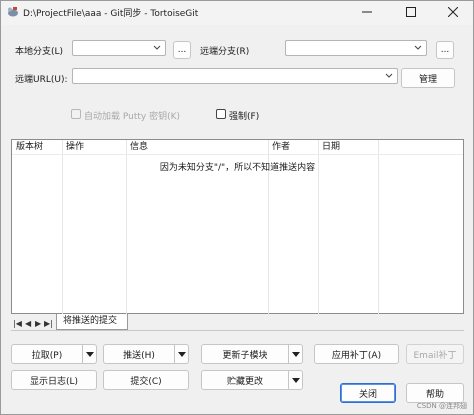  What do you see at coordinates (244, 117) in the screenshot?
I see `force-label: 强制(F)` at bounding box center [244, 117].